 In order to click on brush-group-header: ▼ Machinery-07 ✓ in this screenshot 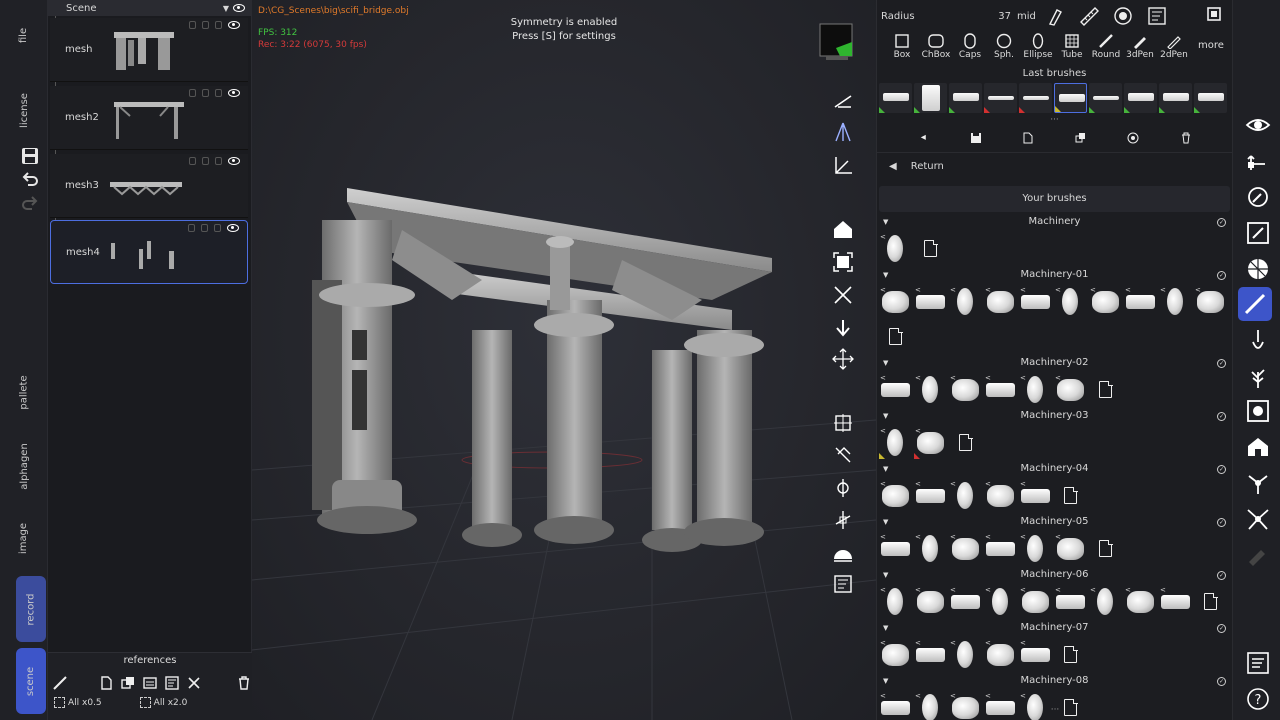, I will do `click(1054, 629)`.